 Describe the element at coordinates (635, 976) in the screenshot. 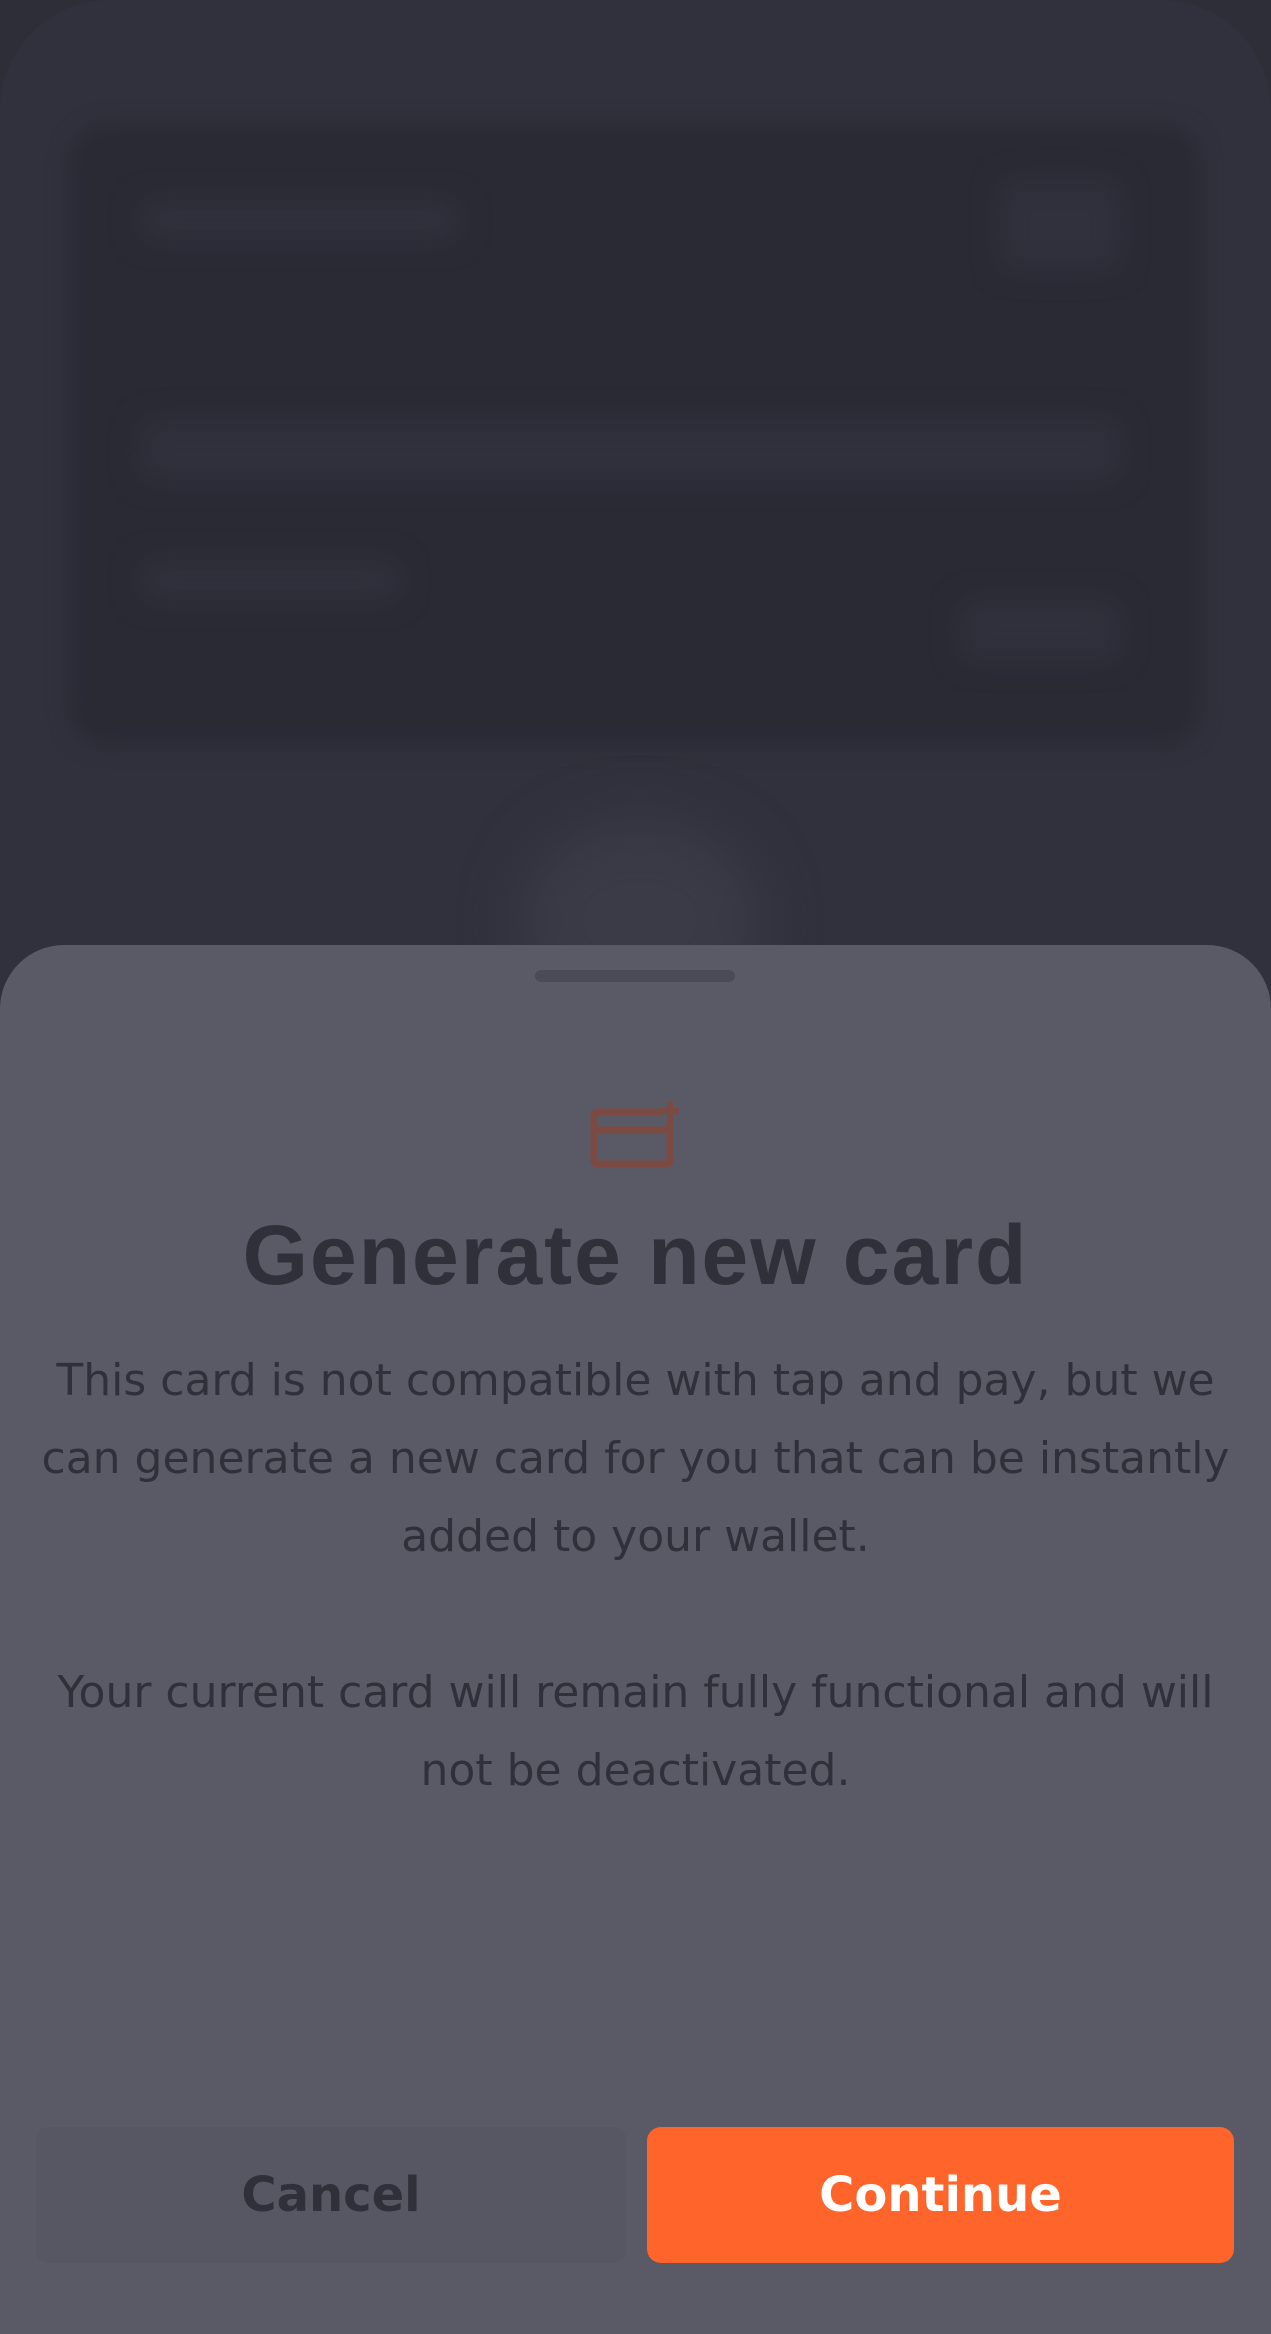

I see `sheet-grabber` at that location.